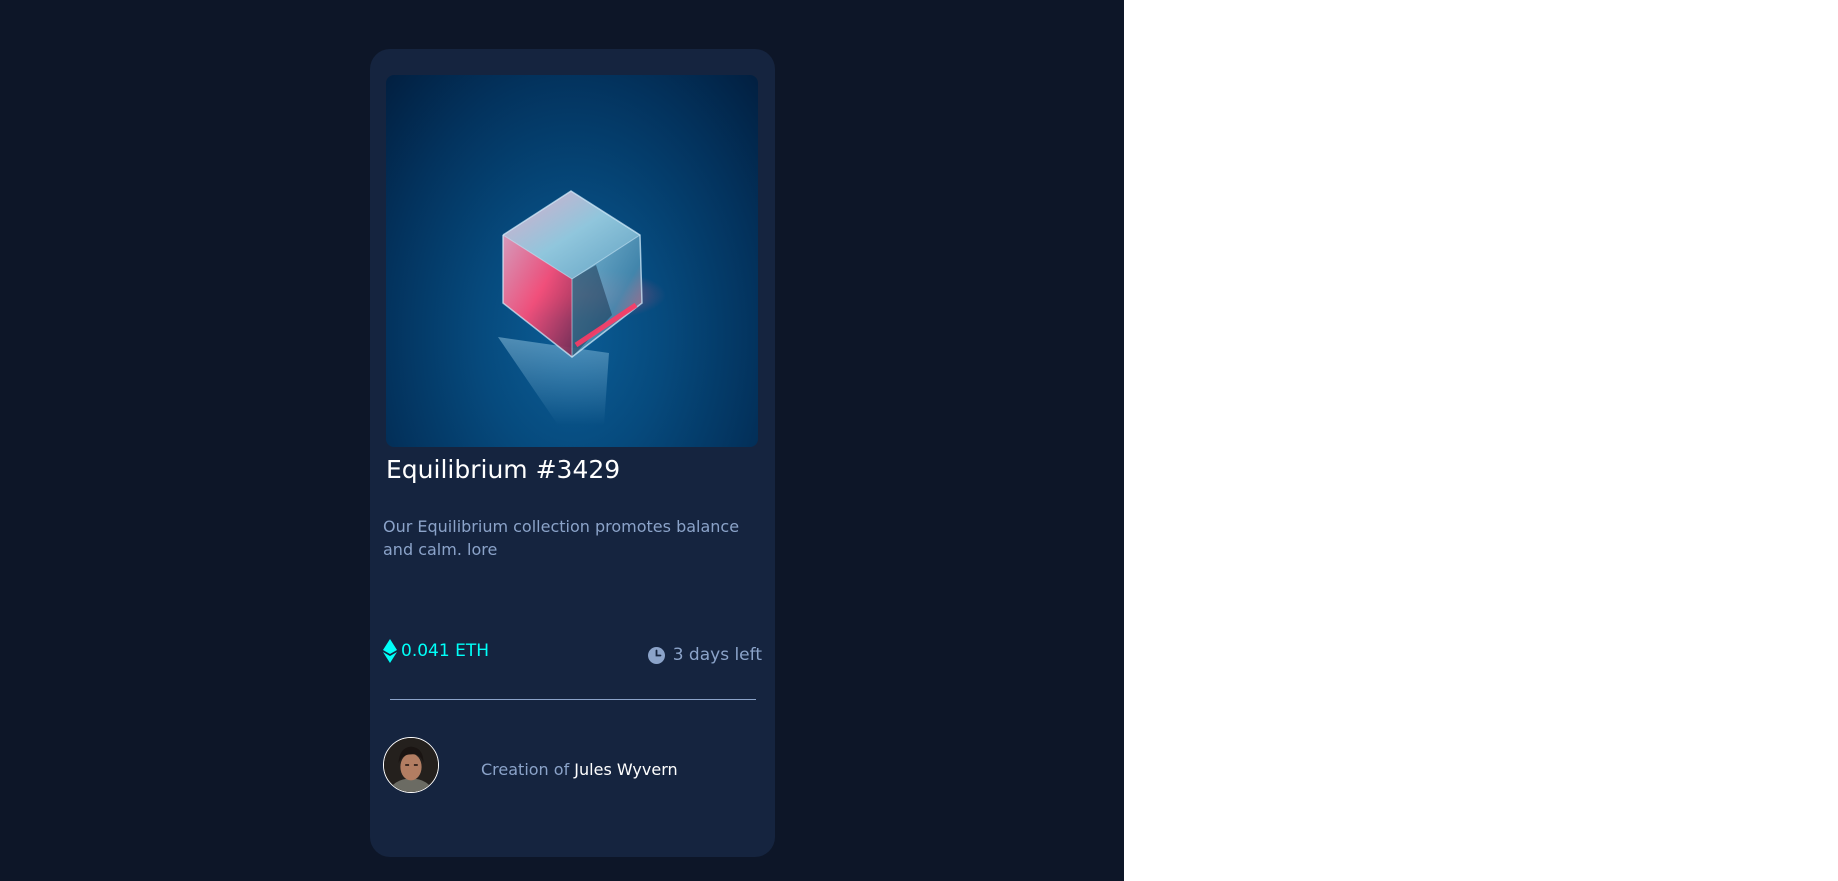  Describe the element at coordinates (445, 651) in the screenshot. I see `price-value: 0.041 ETH` at that location.